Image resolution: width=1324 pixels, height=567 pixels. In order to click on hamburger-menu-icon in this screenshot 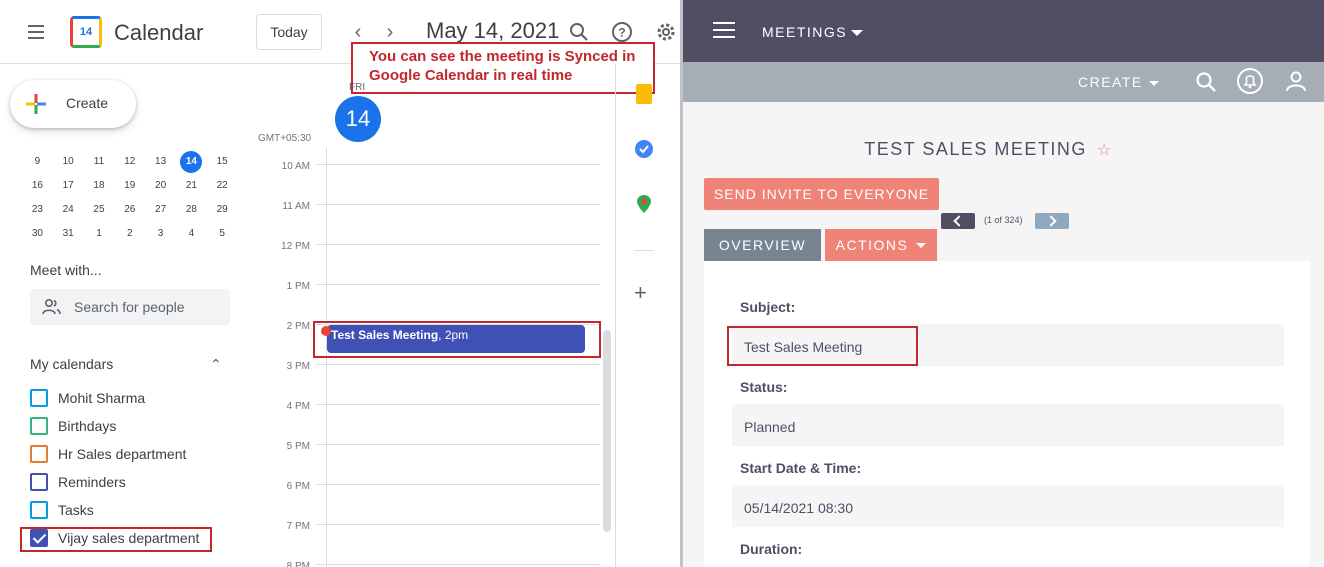, I will do `click(724, 31)`.